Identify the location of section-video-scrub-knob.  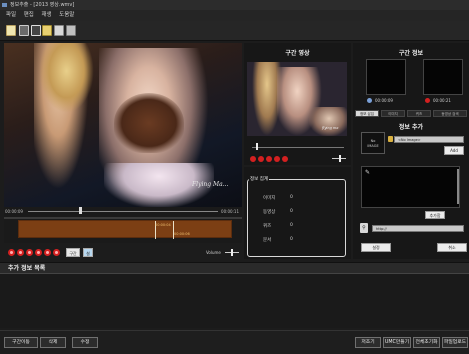
(257, 146).